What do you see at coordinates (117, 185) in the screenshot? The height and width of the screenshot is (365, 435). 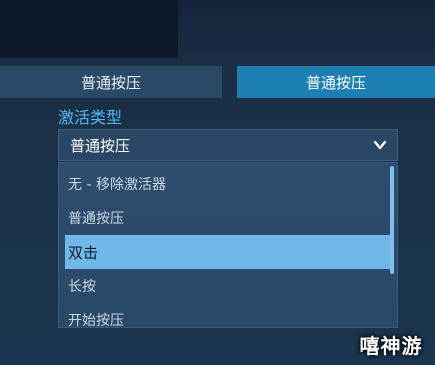 I see `option-label: 无 - 移除激活器` at bounding box center [117, 185].